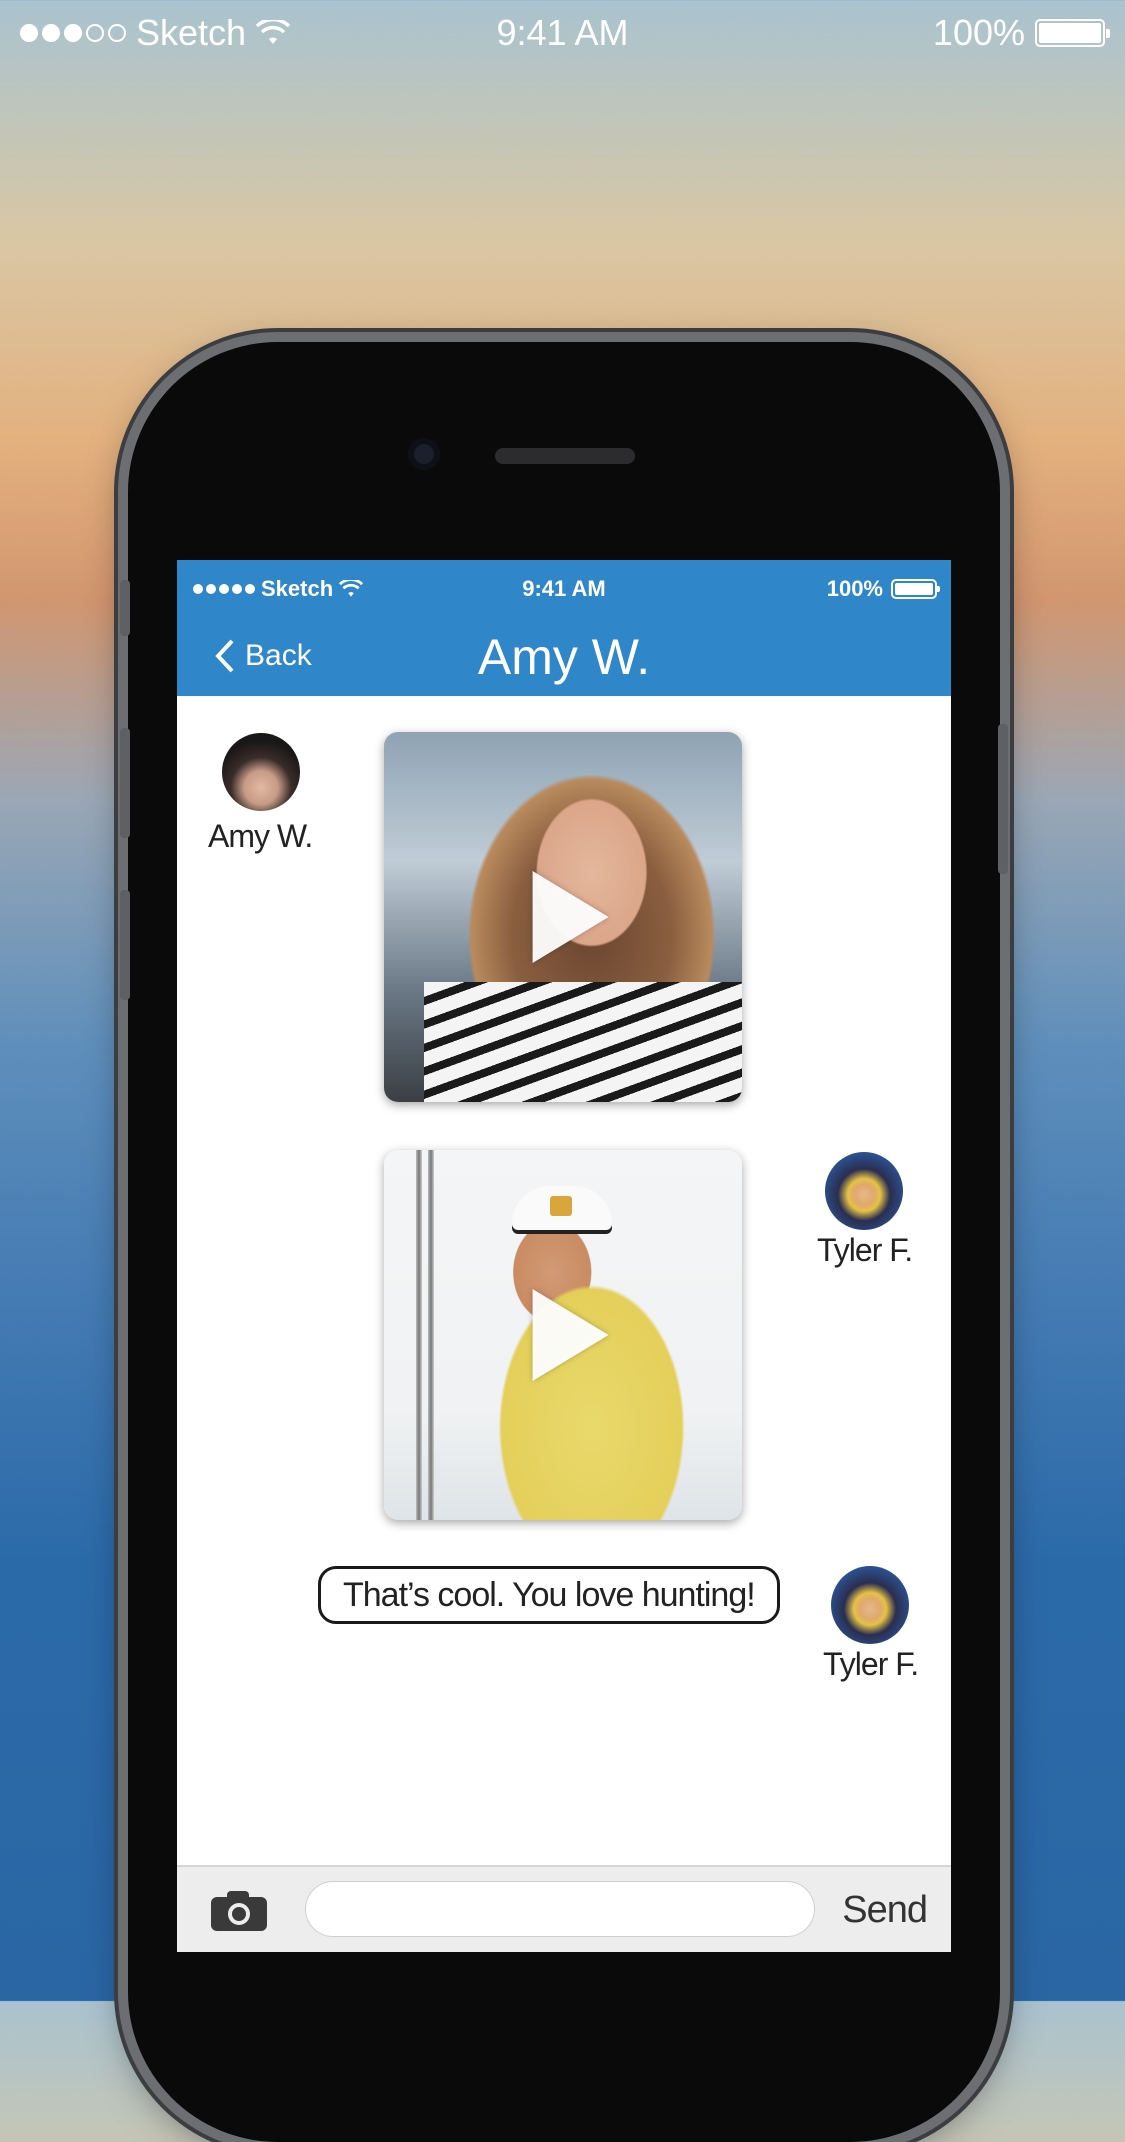 The width and height of the screenshot is (1125, 2142). I want to click on send-button: Send, so click(885, 1910).